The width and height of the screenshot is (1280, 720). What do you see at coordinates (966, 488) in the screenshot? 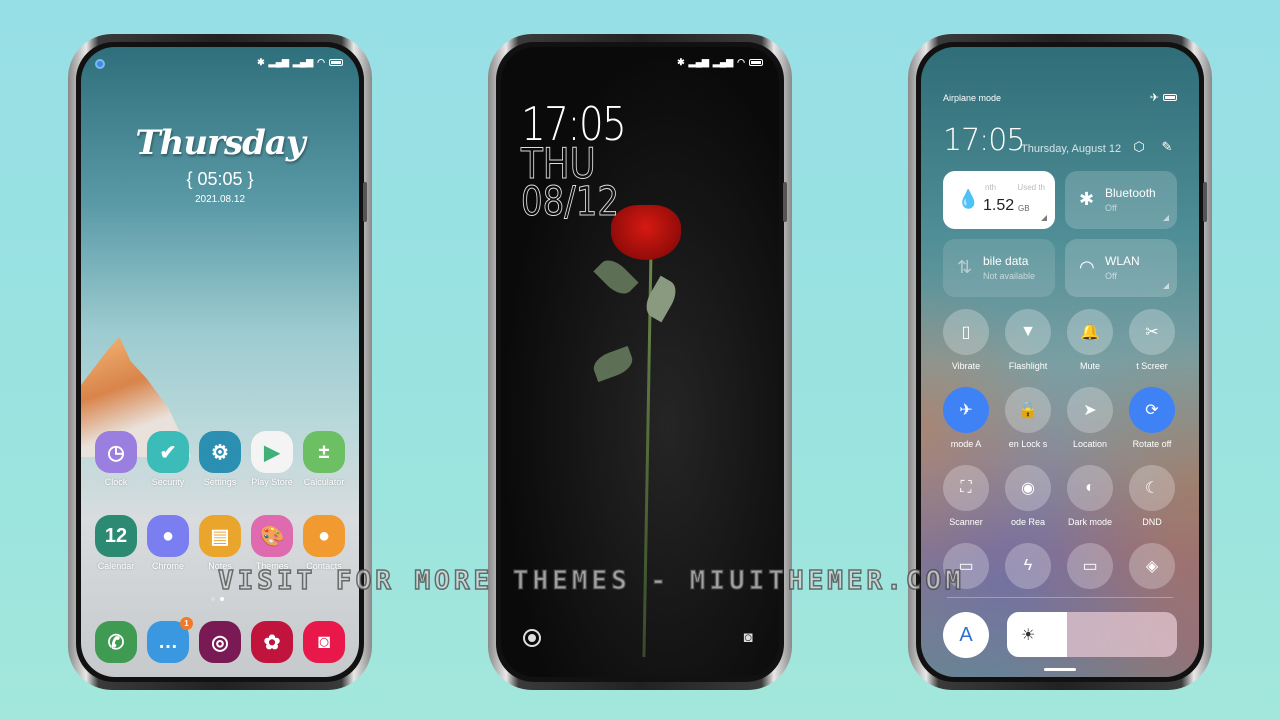
I see `toggle-scanner: ⛶` at bounding box center [966, 488].